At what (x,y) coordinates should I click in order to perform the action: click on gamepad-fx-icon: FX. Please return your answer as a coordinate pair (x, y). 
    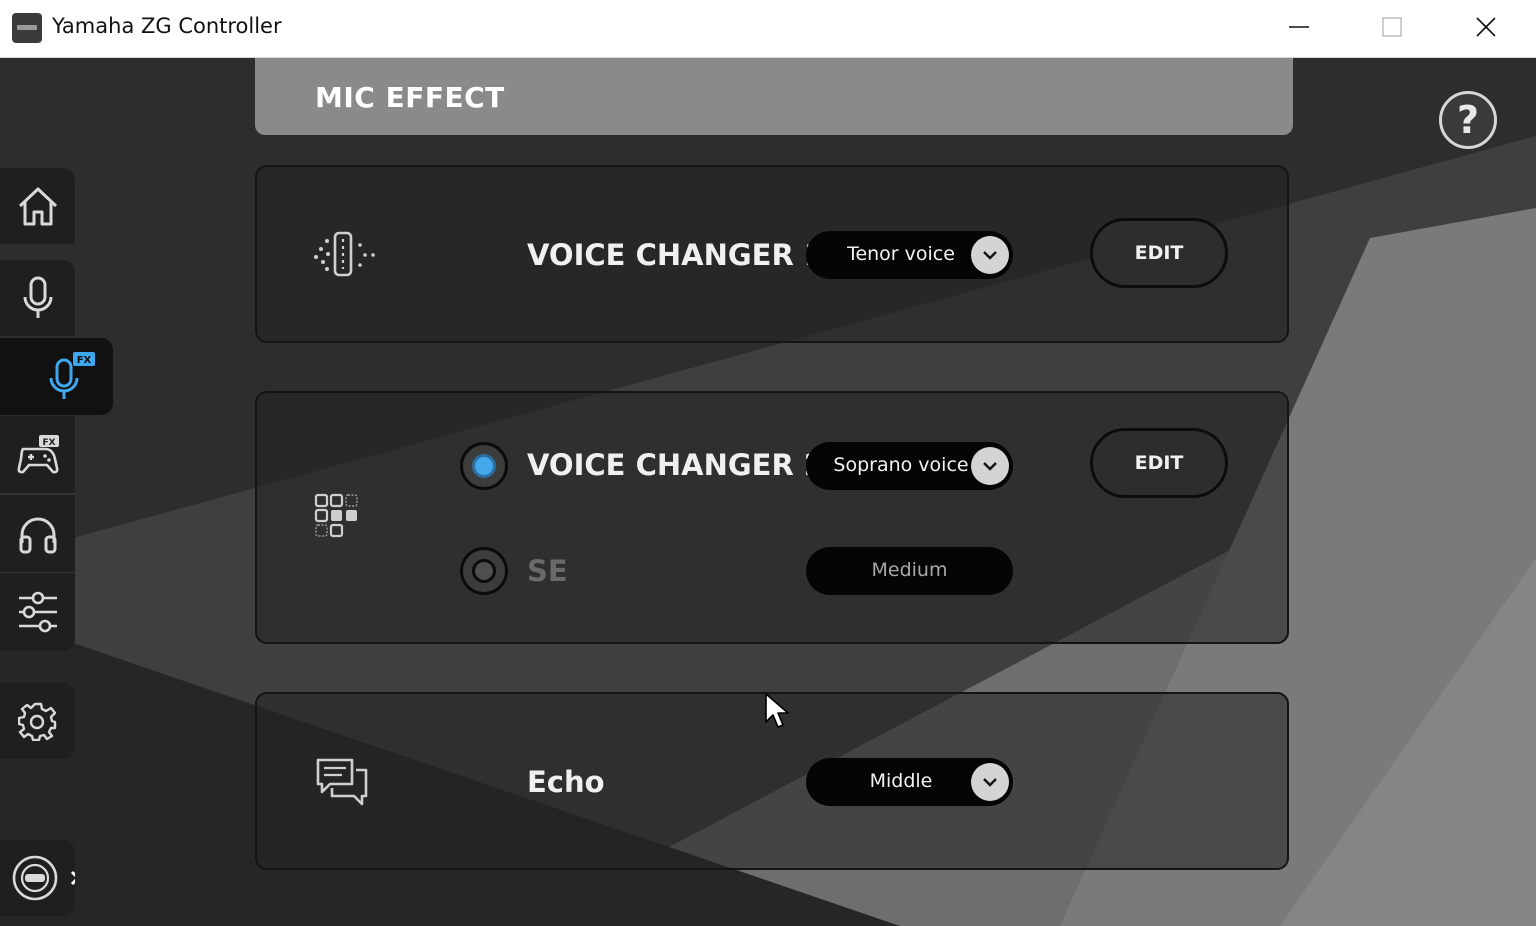
    Looking at the image, I should click on (38, 453).